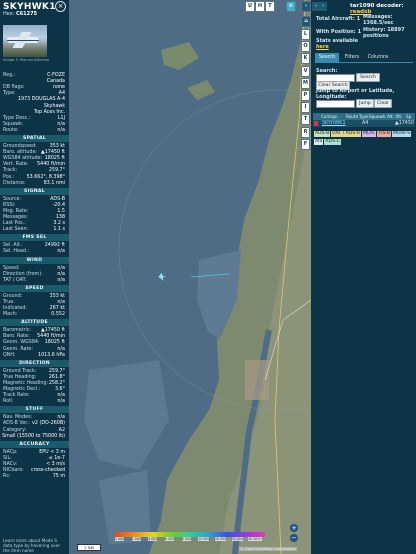 The image size is (416, 554). What do you see at coordinates (389, 33) in the screenshot?
I see `history-count: History: 18897 positions` at bounding box center [389, 33].